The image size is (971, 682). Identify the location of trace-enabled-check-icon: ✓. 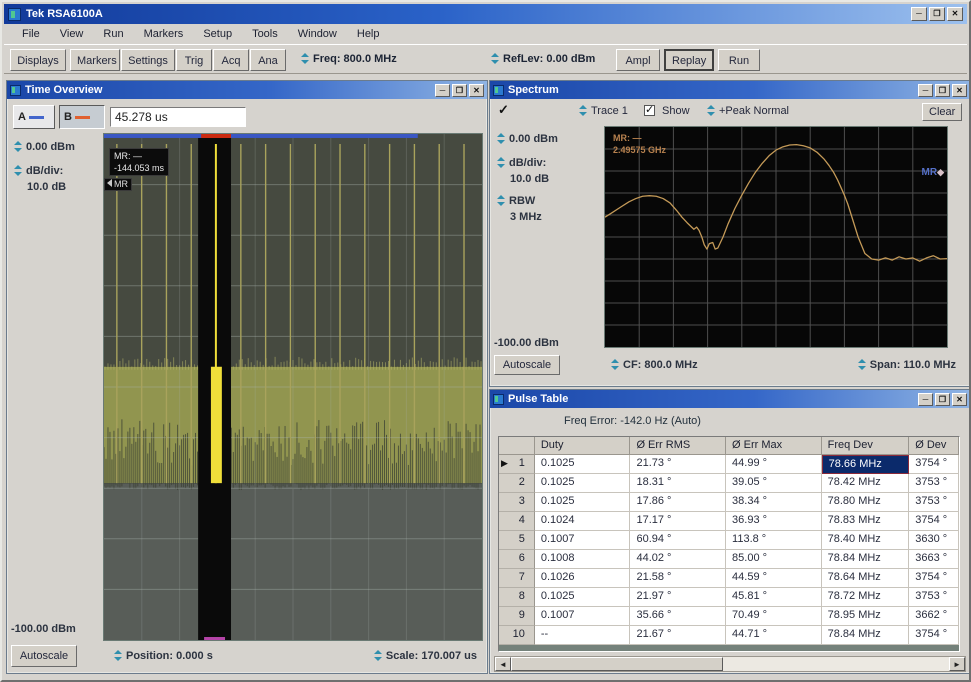
(503, 110).